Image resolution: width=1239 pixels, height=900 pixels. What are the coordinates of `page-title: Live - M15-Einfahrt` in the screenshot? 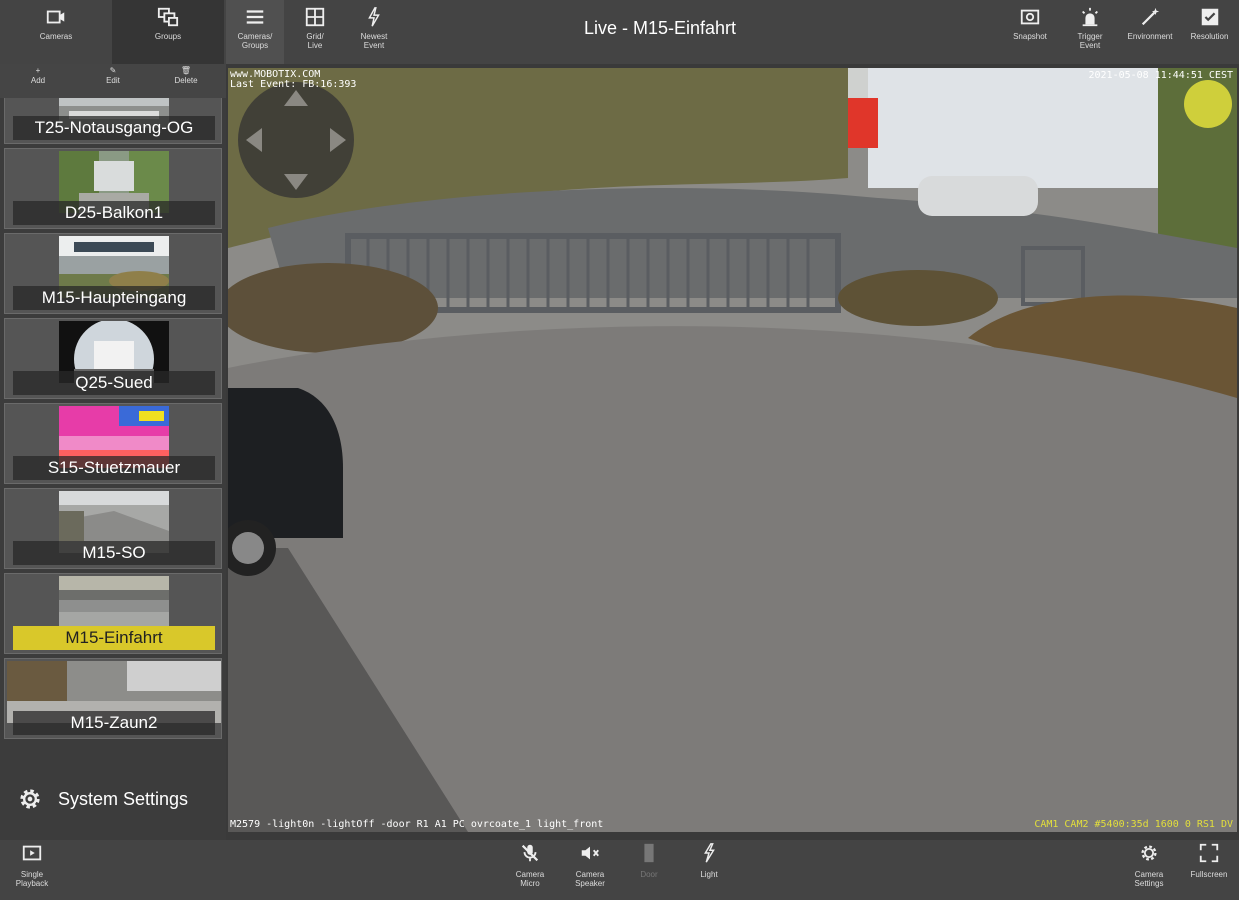 It's located at (660, 28).